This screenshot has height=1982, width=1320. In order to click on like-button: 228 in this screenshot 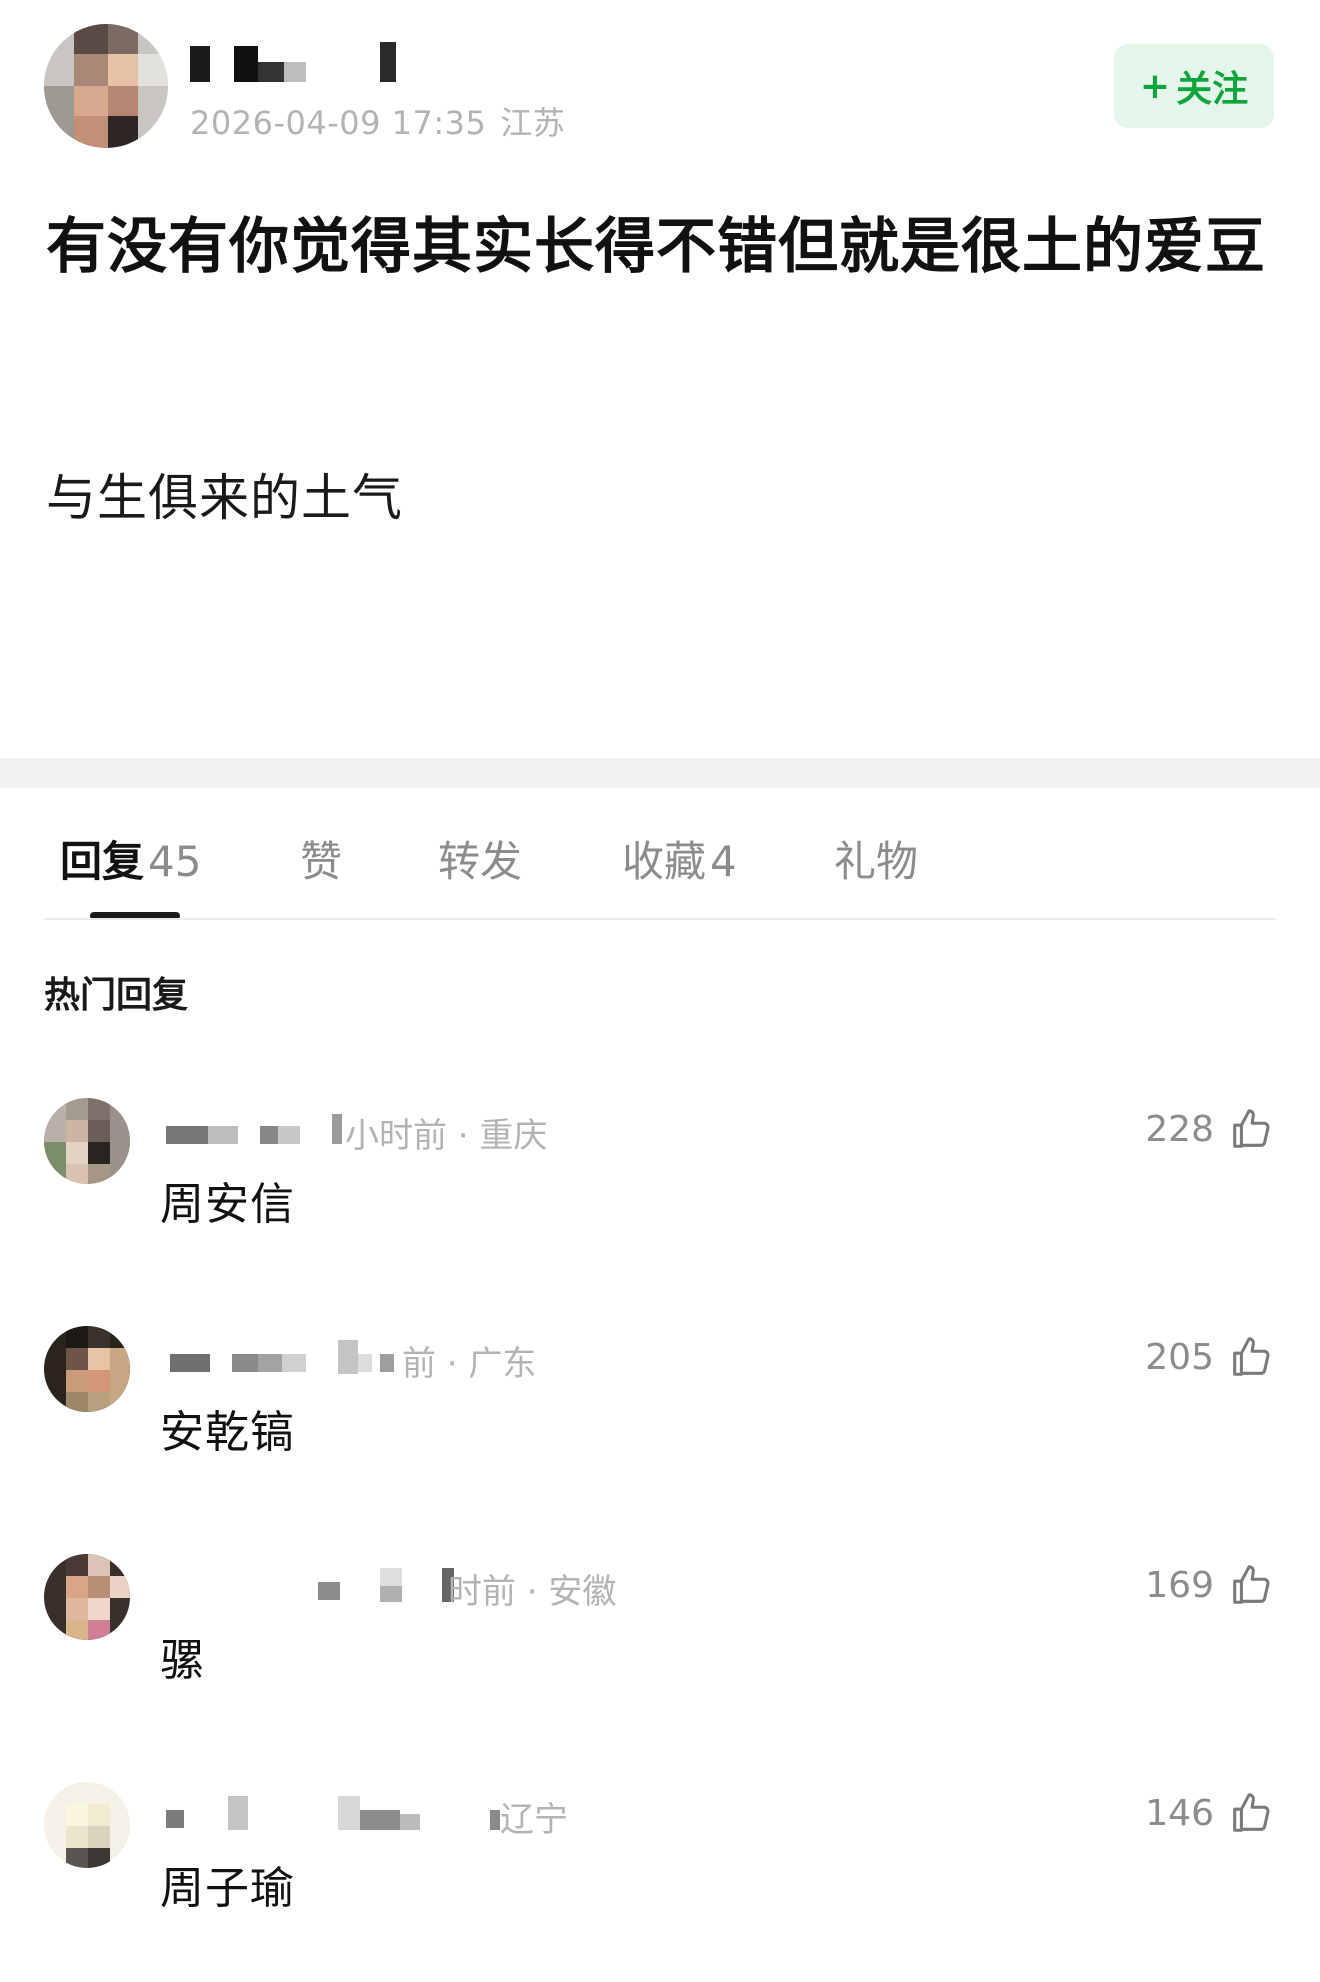, I will do `click(1209, 1129)`.